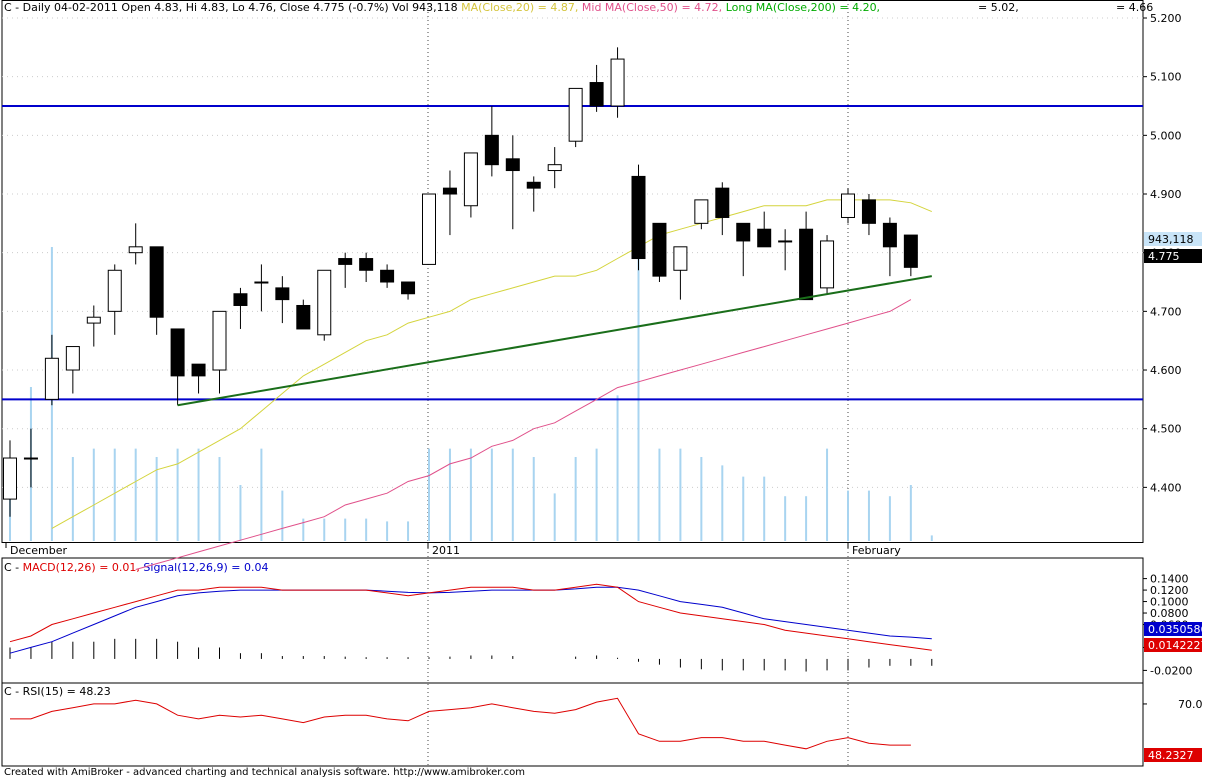  I want to click on rsi-badge: 48.2327, so click(1171, 755).